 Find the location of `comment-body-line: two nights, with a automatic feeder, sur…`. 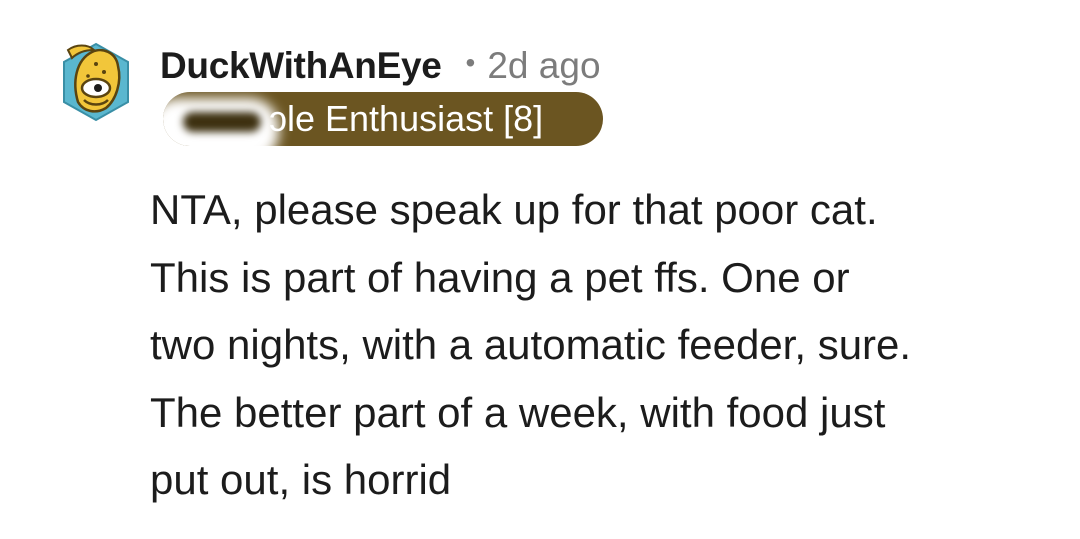

comment-body-line: two nights, with a automatic feeder, sur… is located at coordinates (531, 344).